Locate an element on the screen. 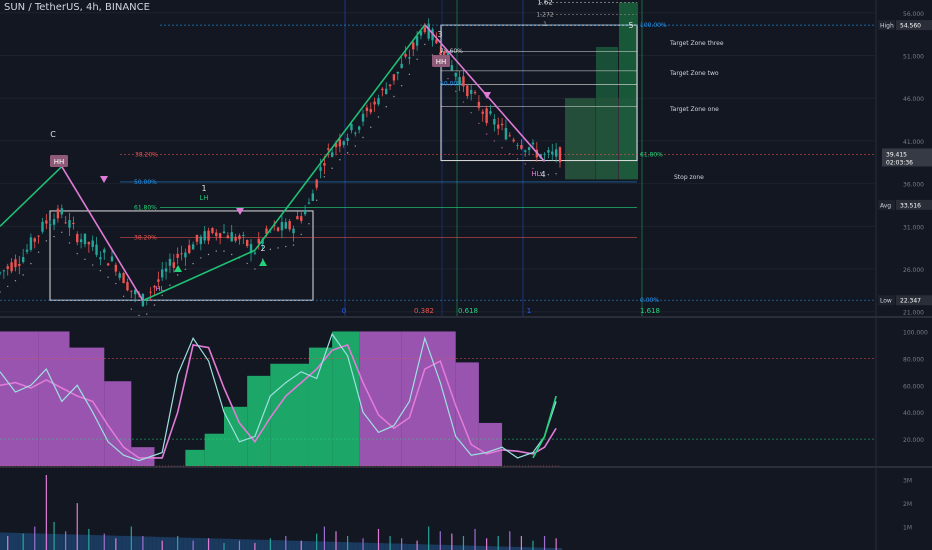 This screenshot has height=550, width=932. target-zone-label: Target Zone two is located at coordinates (694, 73).